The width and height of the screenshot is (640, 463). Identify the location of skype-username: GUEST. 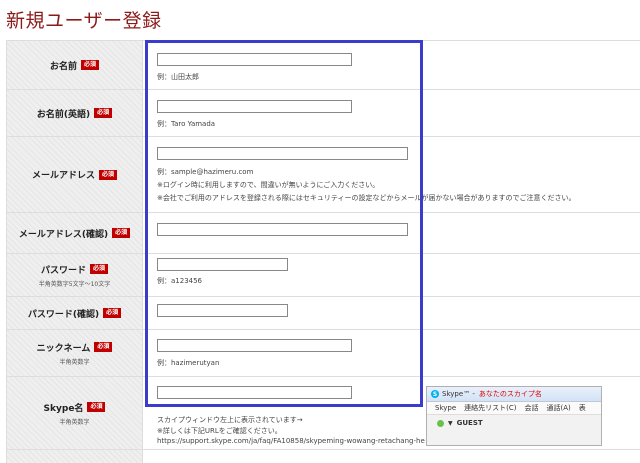
(469, 423).